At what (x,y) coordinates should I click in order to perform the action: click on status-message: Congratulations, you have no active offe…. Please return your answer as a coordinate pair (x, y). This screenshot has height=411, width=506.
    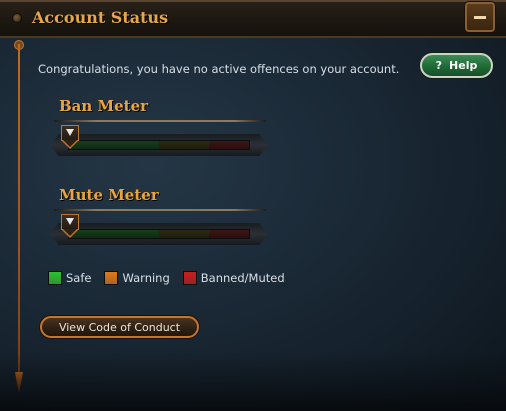
    Looking at the image, I should click on (219, 69).